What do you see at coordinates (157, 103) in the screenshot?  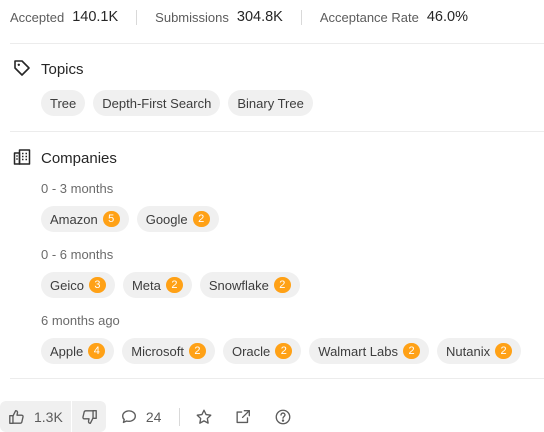 I see `topic-tag: Depth-First Search` at bounding box center [157, 103].